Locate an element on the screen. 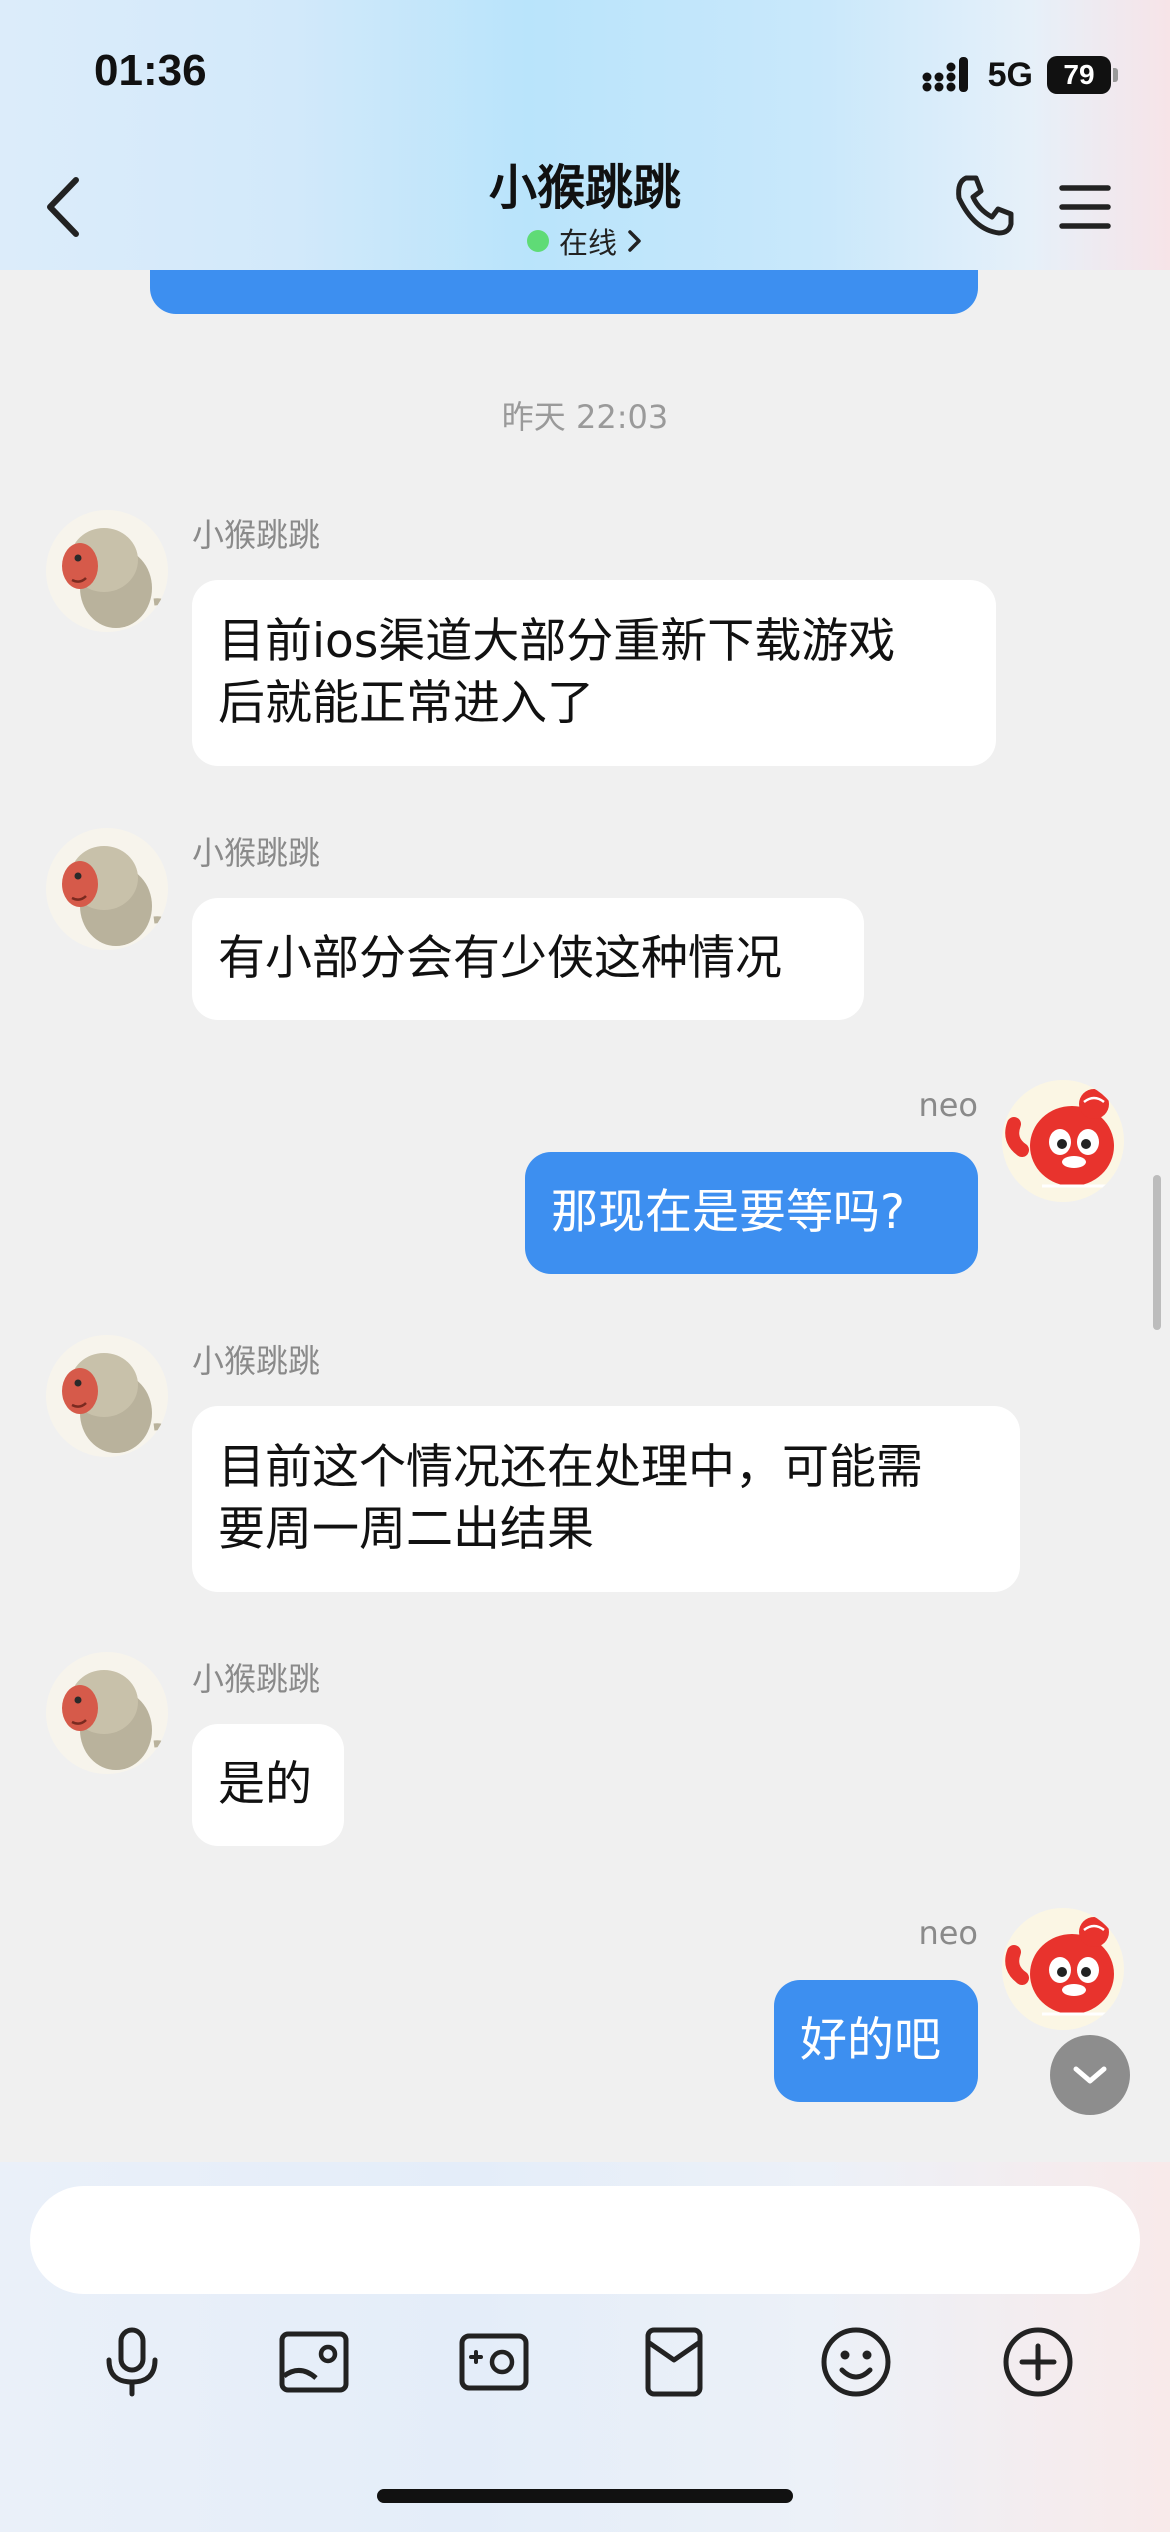 The image size is (1170, 2532). emoji-icon is located at coordinates (856, 2362).